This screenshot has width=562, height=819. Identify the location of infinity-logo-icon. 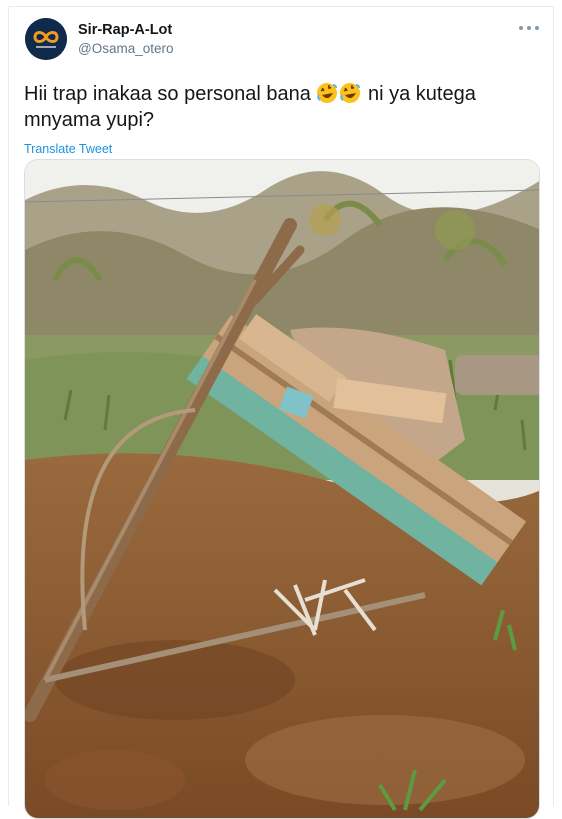
(46, 39).